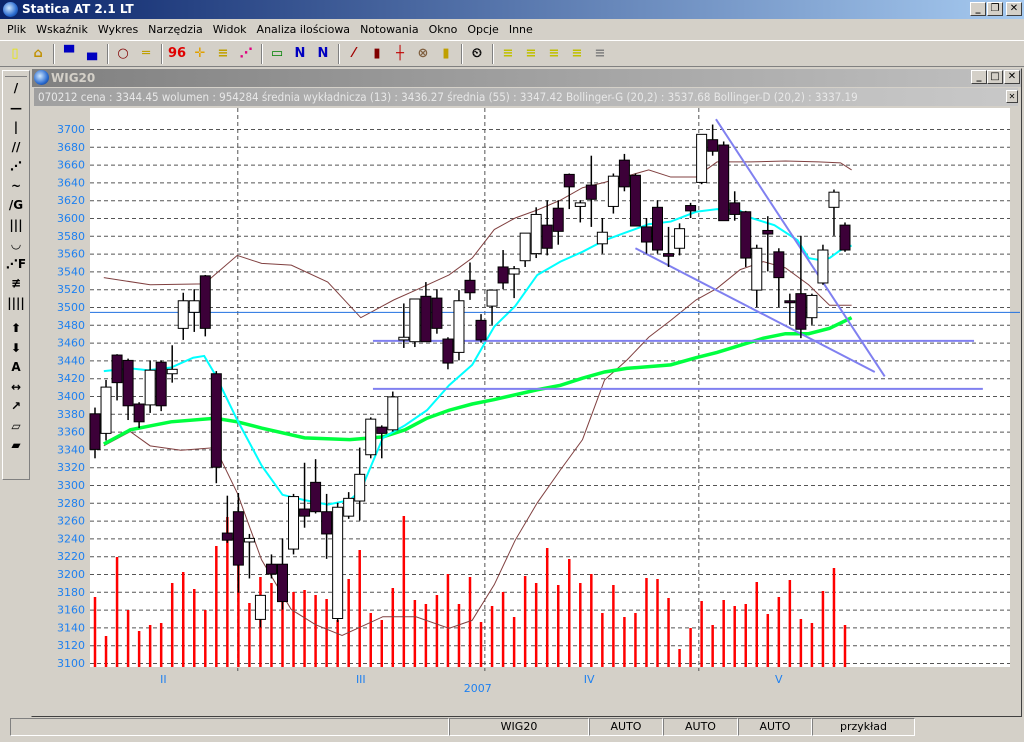 This screenshot has height=742, width=1024. What do you see at coordinates (16, 329) in the screenshot?
I see `arrow-up-tool-button: ⬆` at bounding box center [16, 329].